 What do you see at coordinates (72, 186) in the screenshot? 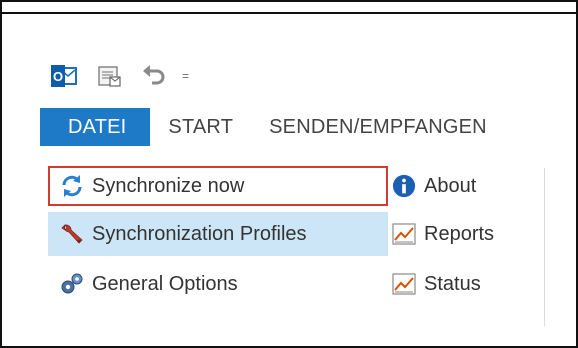
I see `sync-arrows-icon` at bounding box center [72, 186].